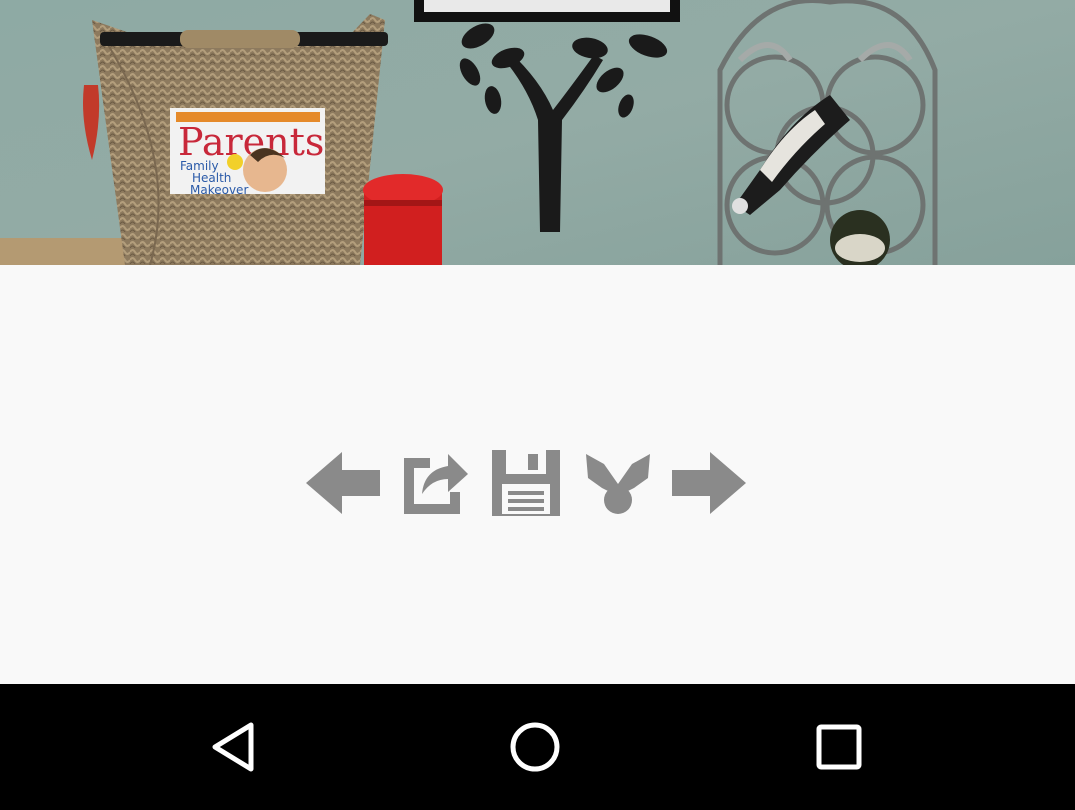  I want to click on back-triangle-icon, so click(233, 747).